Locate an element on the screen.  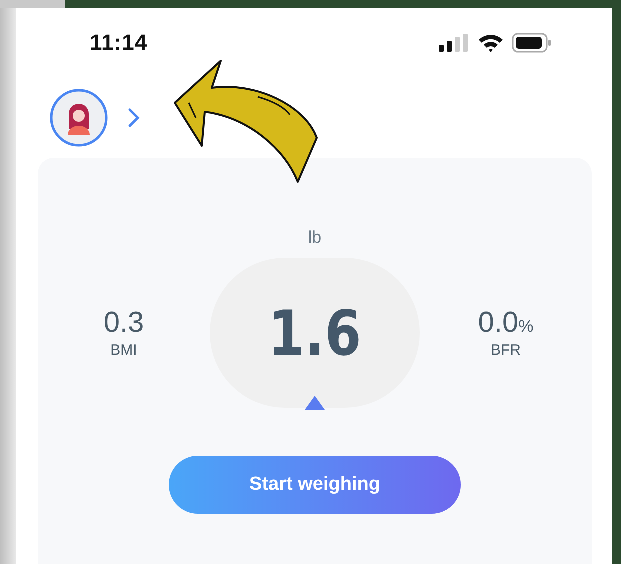
stat-label: BMI is located at coordinates (124, 350).